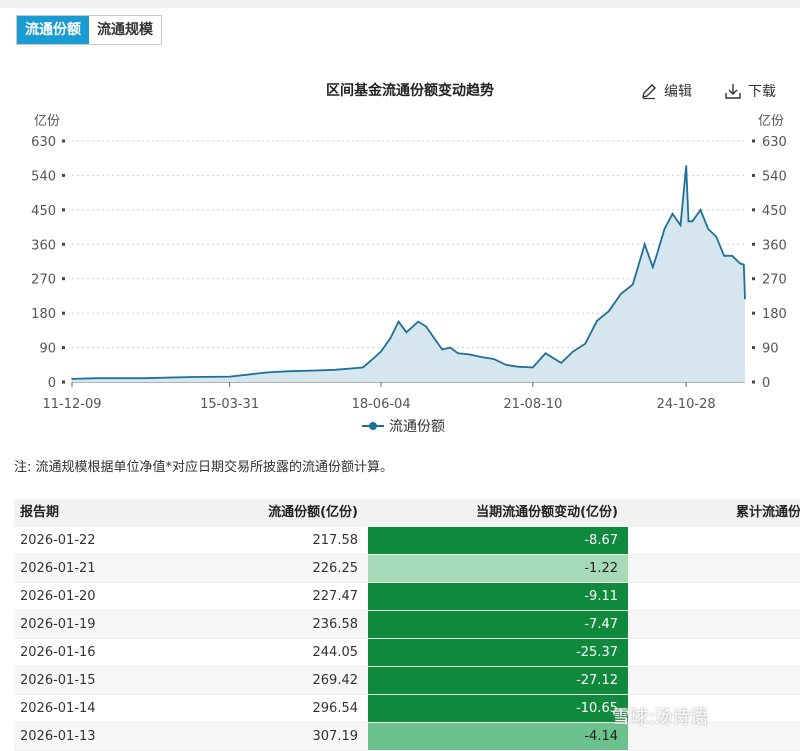 This screenshot has height=751, width=800. What do you see at coordinates (313, 512) in the screenshot?
I see `header-share: 流通份额(亿份)` at bounding box center [313, 512].